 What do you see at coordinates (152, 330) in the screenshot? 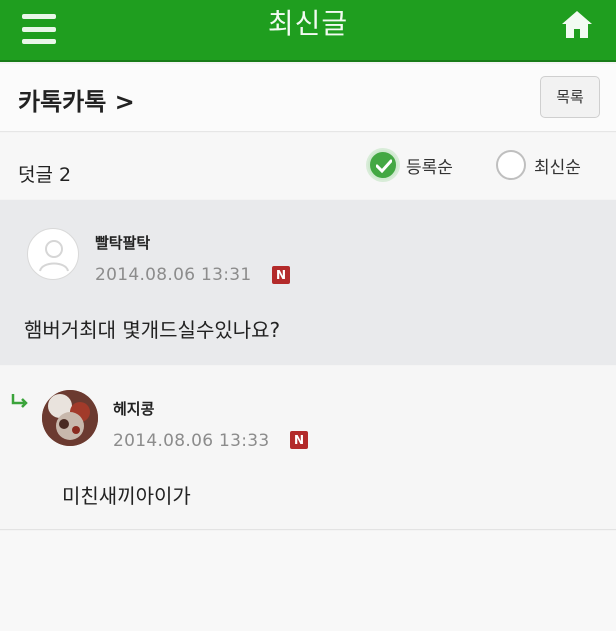
I see `comment-text: 햄버거최대 몇개드실수있나요?` at bounding box center [152, 330].